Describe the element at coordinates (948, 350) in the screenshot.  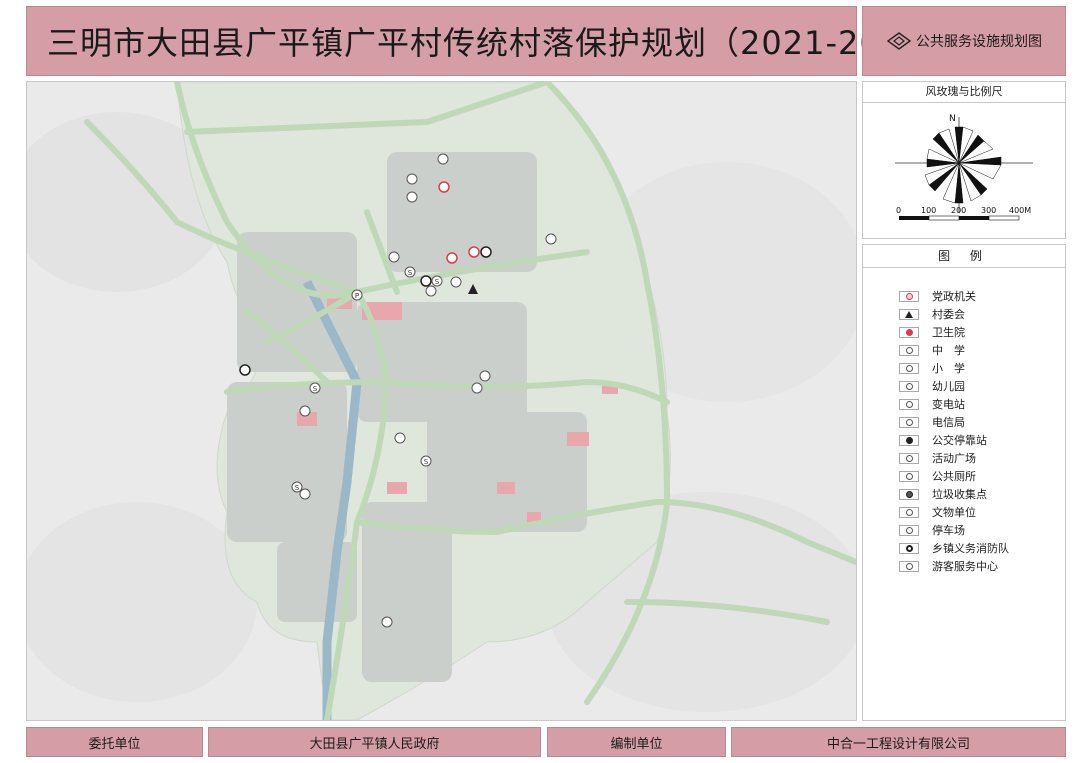
I see `legend-label: 中 学` at that location.